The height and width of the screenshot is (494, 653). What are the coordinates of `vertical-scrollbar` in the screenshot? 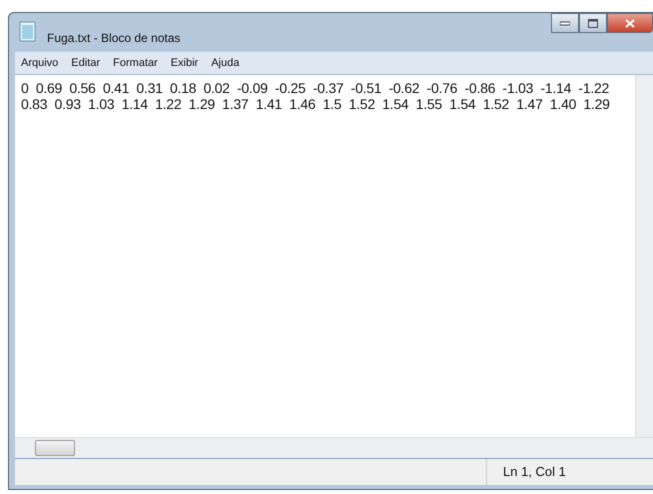 It's located at (644, 256).